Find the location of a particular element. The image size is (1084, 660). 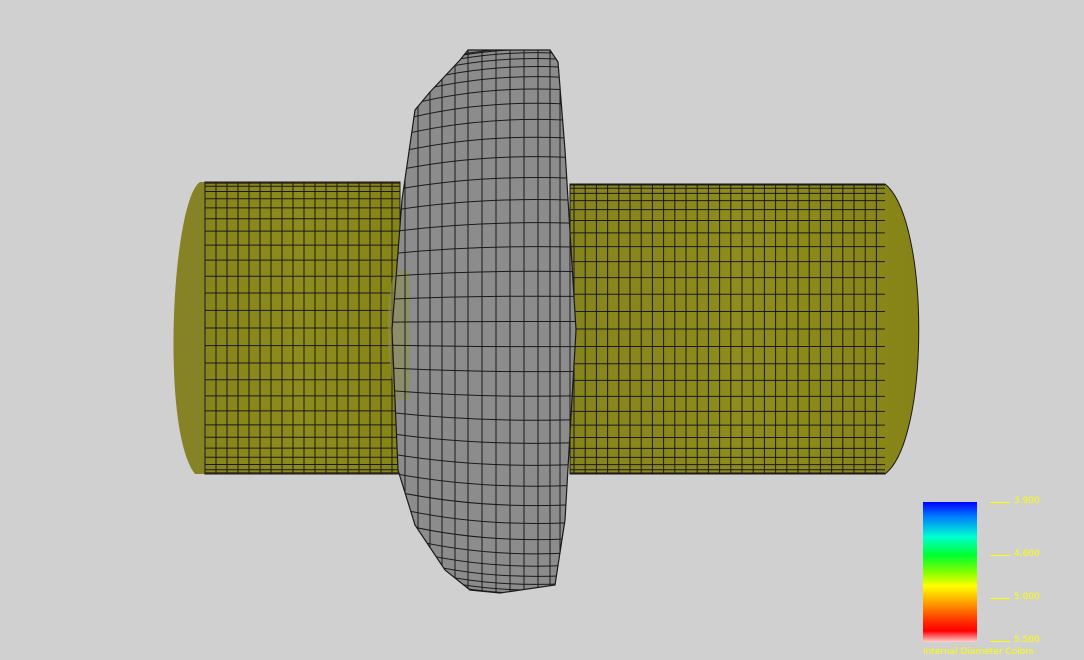

legend-color-bar is located at coordinates (950, 572).